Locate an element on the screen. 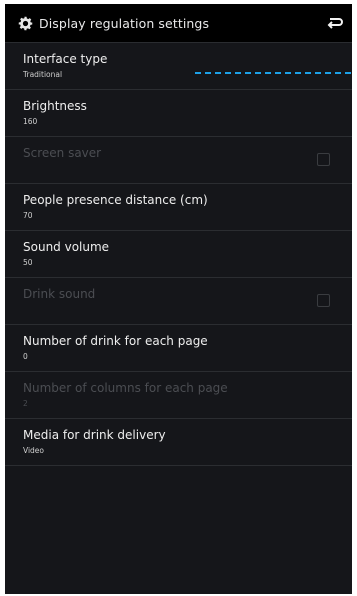 Image resolution: width=357 pixels, height=596 pixels. setting-sound-volume: Sound volume 50 is located at coordinates (178, 254).